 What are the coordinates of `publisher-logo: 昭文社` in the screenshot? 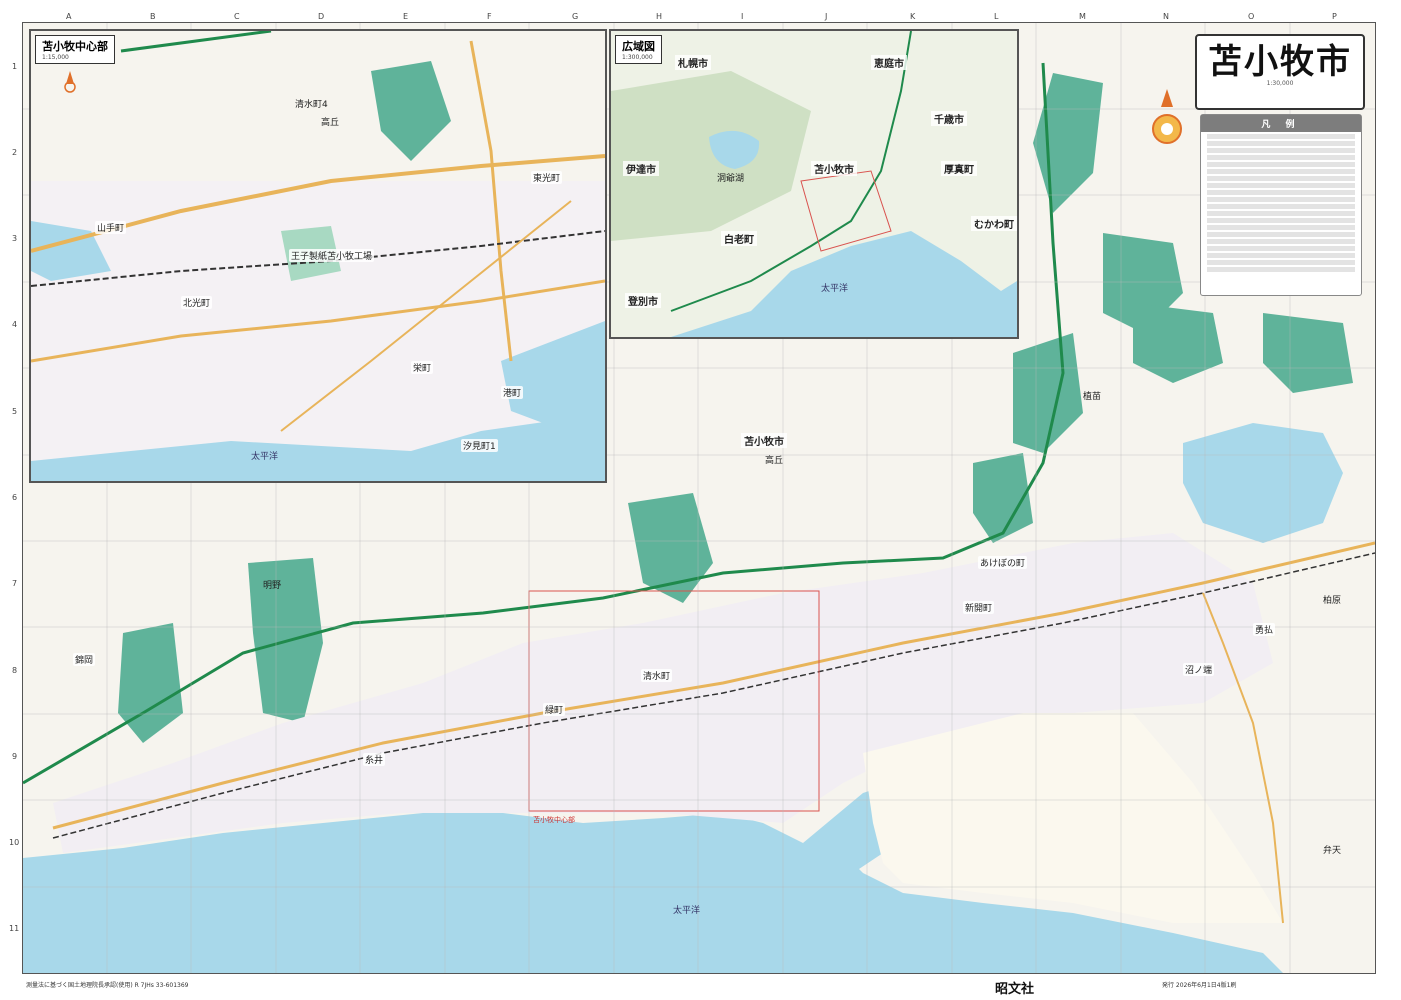 It's located at (1014, 987).